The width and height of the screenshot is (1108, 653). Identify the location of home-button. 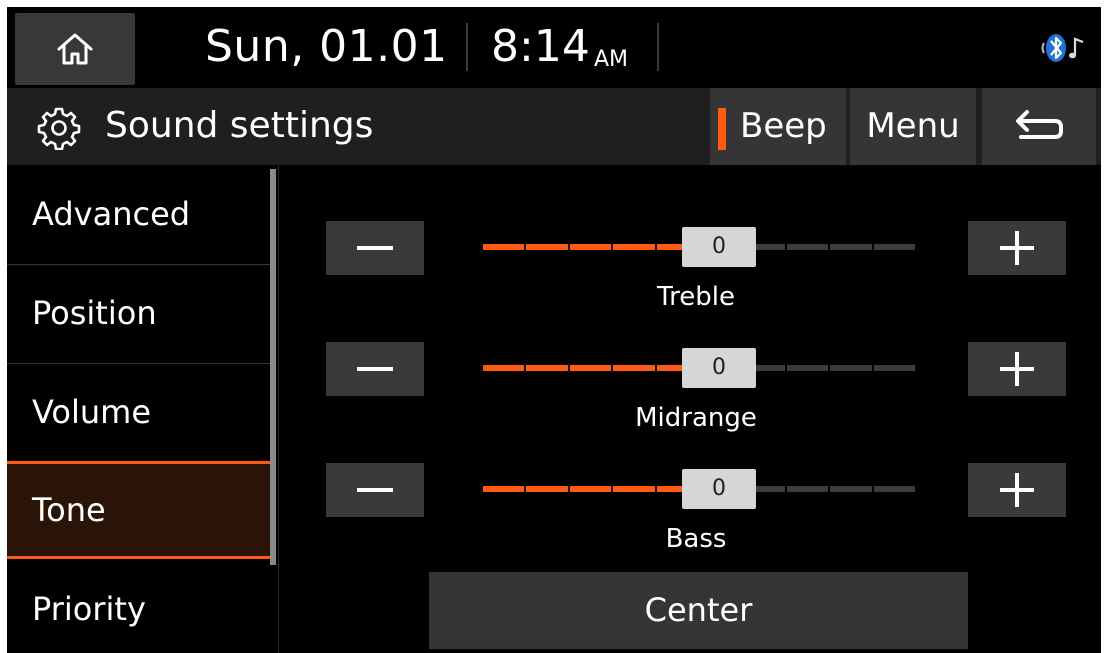
(75, 49).